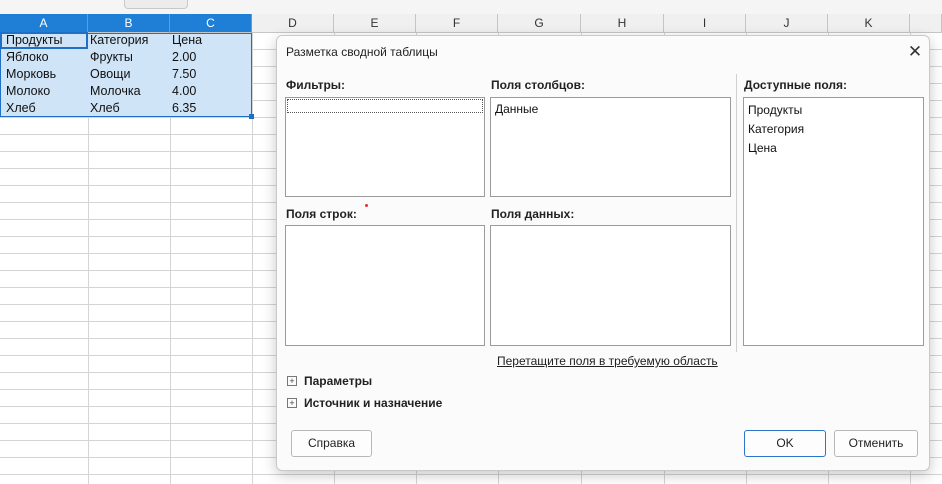  I want to click on cell-c3: 7.50, so click(211, 74).